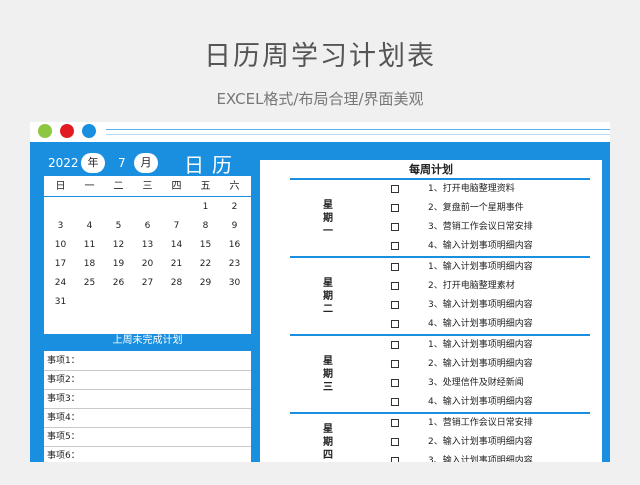 This screenshot has width=640, height=485. I want to click on calendar-week-row: 17 18 19 20 21 22 23, so click(147, 264).